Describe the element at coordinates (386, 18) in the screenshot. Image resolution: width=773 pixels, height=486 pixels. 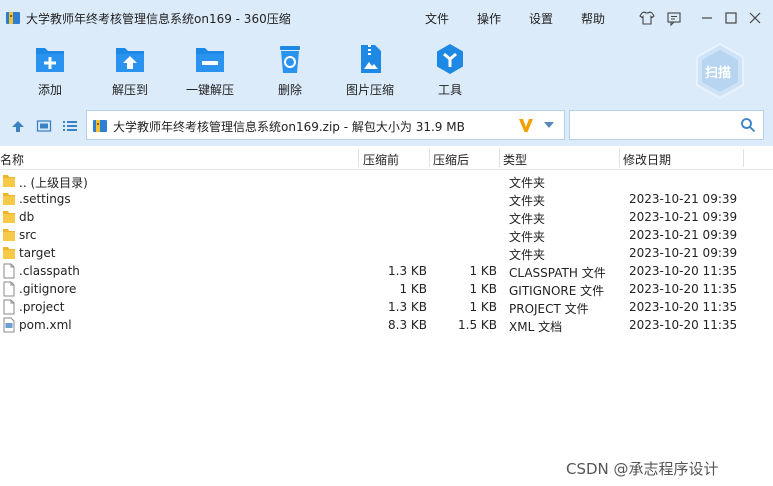
I see `title-bar: 大学教师年终考核管理信息系统on169 - 360压缩 文件 操作 设置 帮助` at that location.